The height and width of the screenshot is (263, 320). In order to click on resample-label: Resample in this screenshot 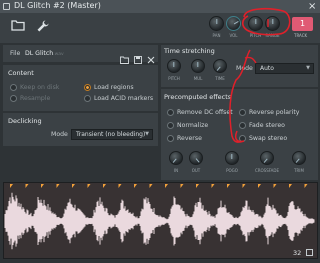, I will do `click(35, 98)`.